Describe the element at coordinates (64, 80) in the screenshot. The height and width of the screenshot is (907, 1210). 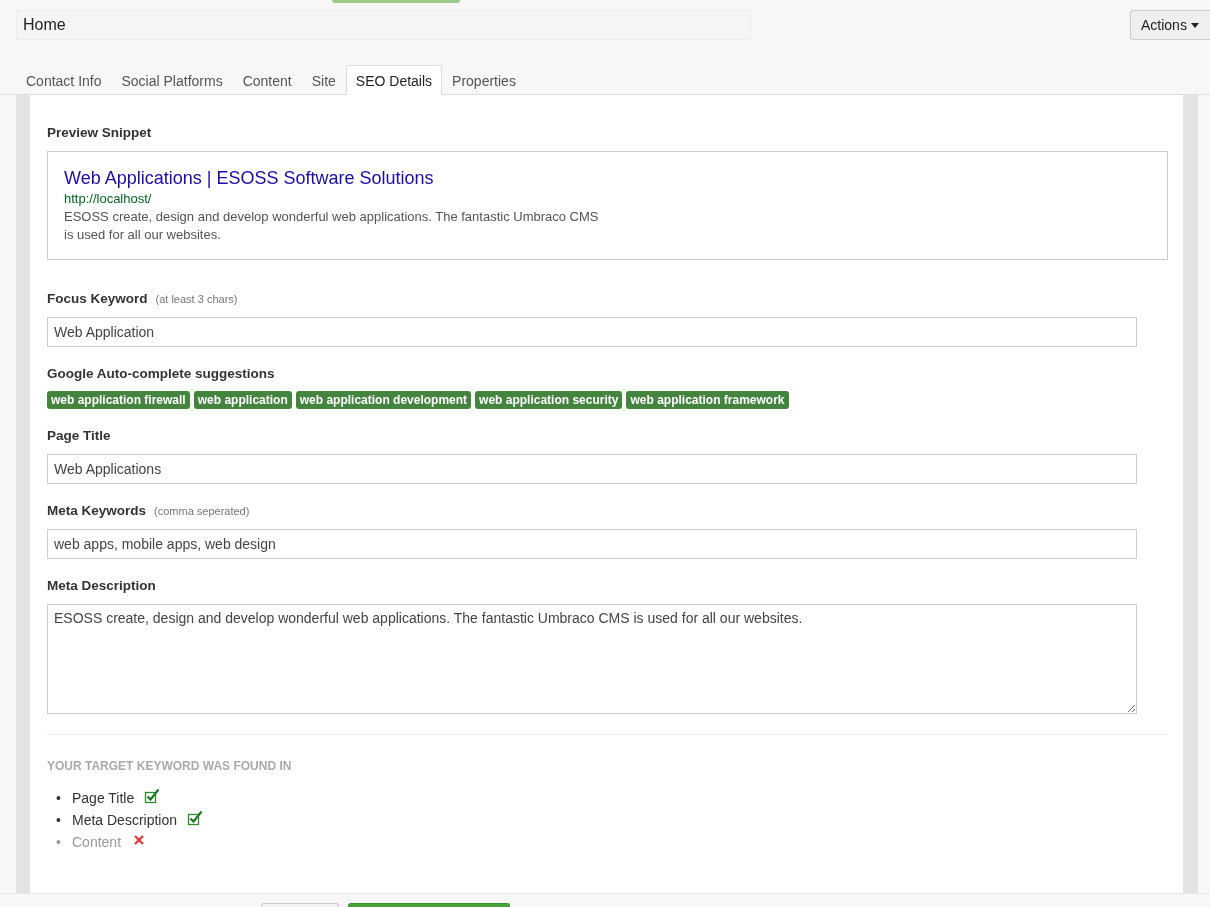
I see `tab: Contact Info` at that location.